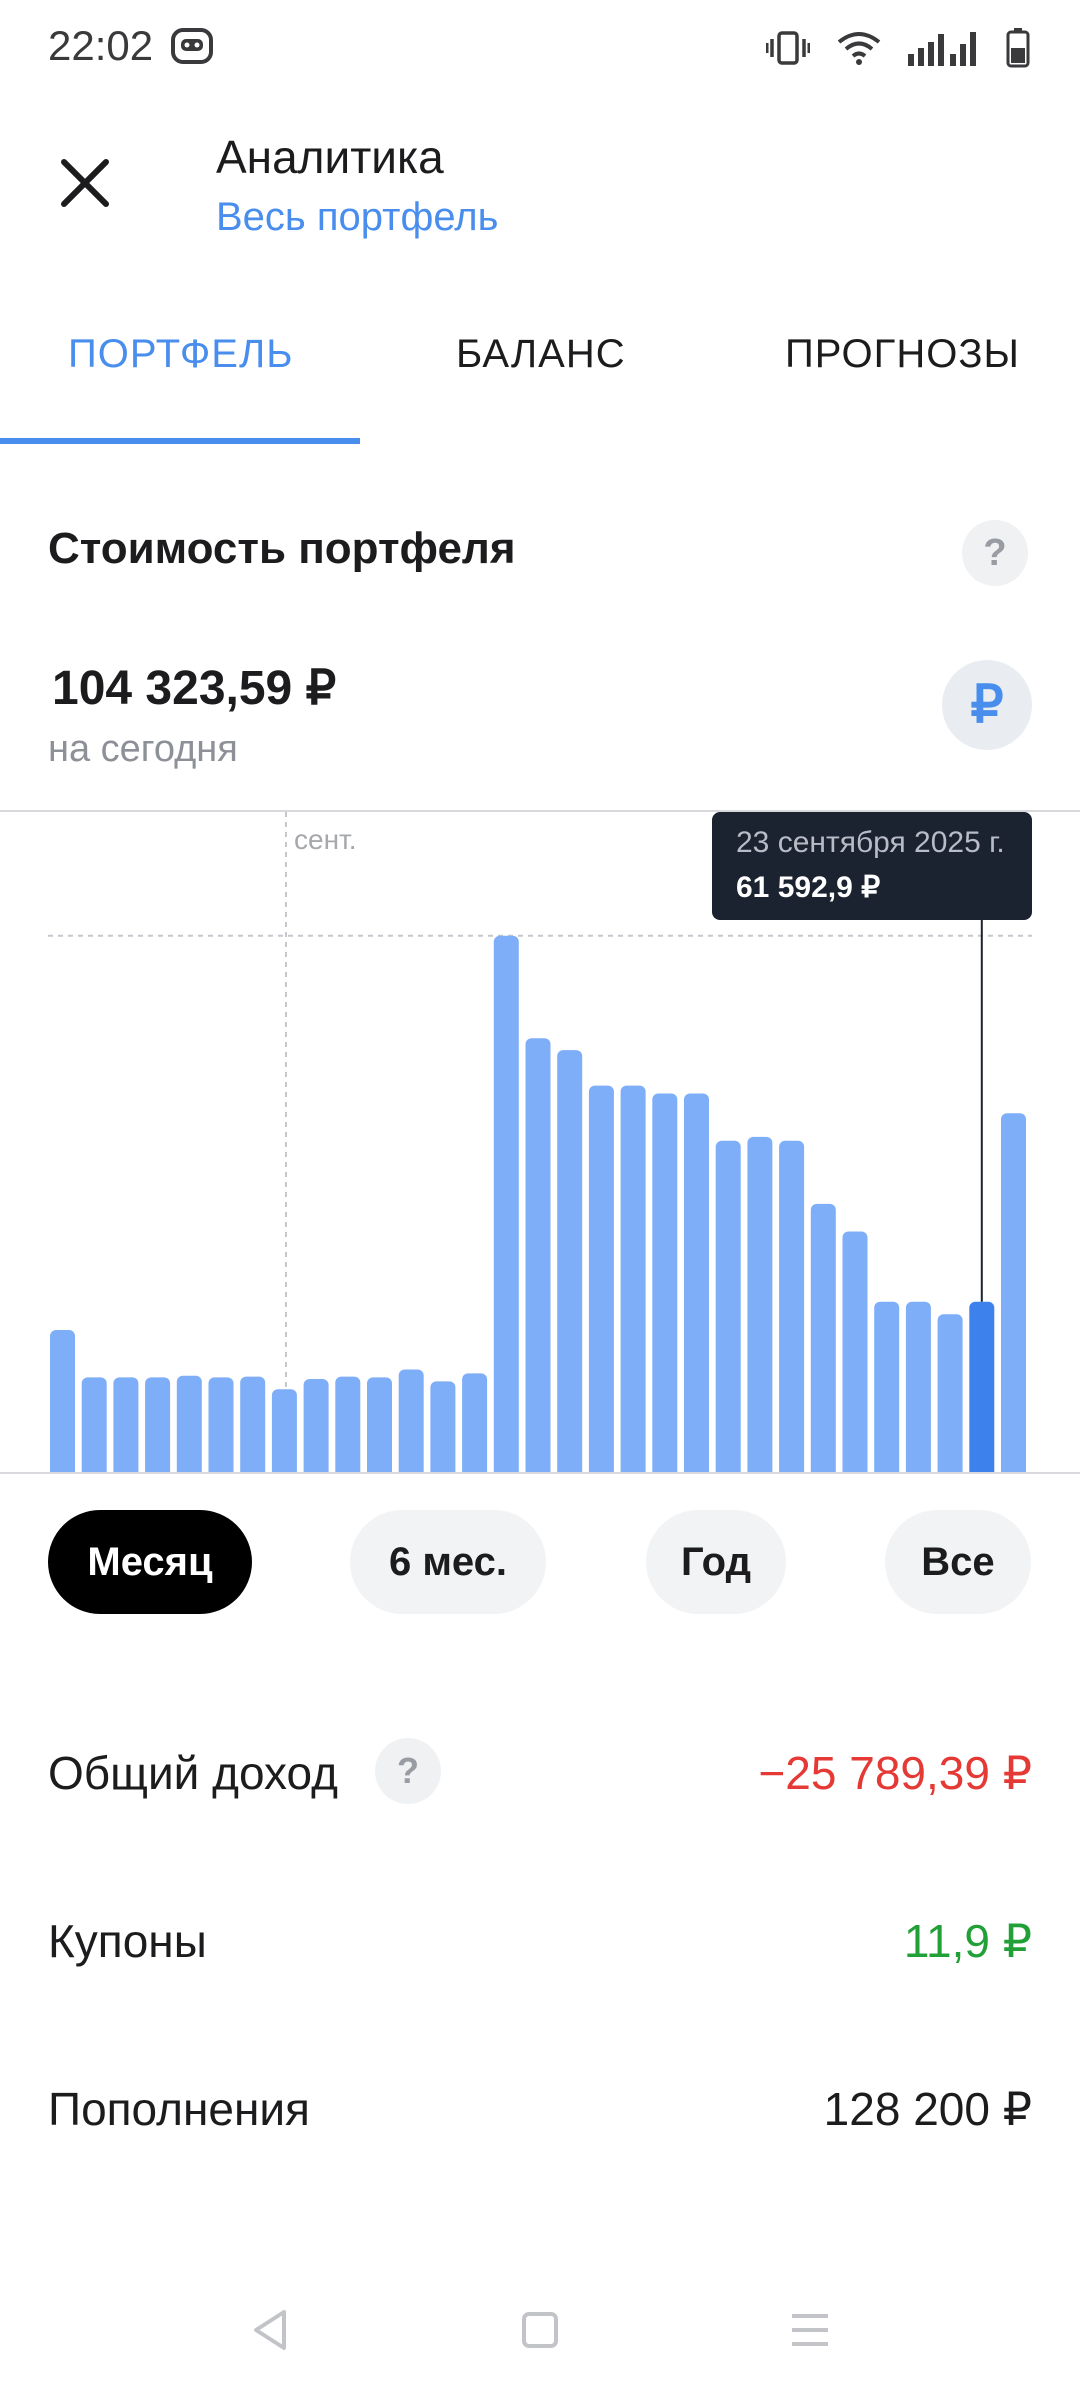 Image resolution: width=1080 pixels, height=2400 pixels. What do you see at coordinates (902, 354) in the screenshot?
I see `tab-forecasts: ПРОГНОЗЫ` at bounding box center [902, 354].